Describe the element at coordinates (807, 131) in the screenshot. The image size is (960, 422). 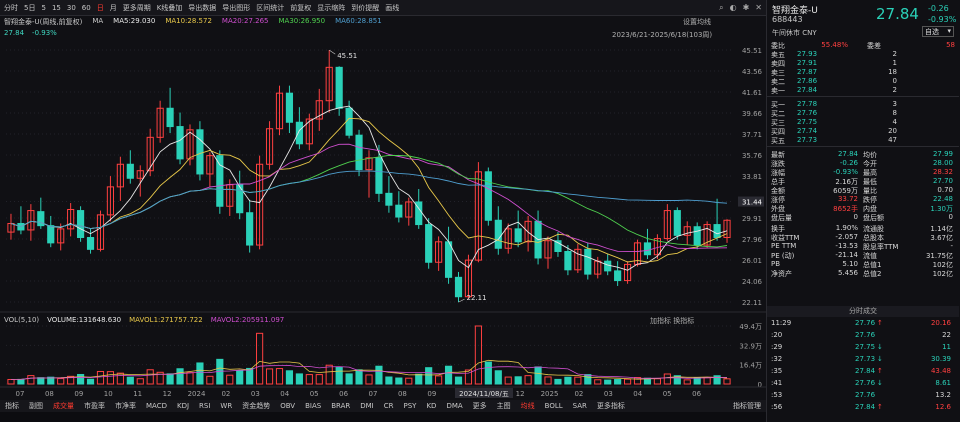
I see `quote-cell: 27.74` at that location.